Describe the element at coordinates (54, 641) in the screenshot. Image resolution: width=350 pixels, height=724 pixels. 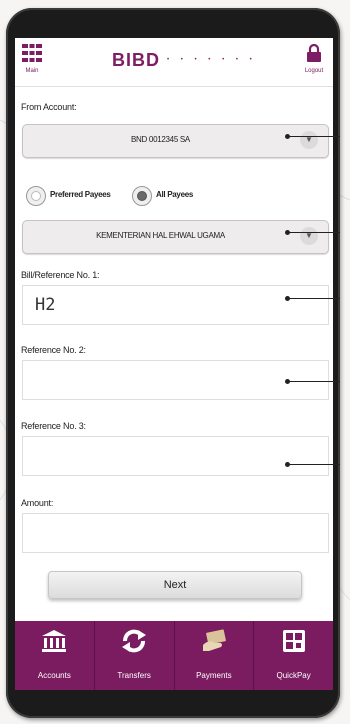
I see `bank-icon` at that location.